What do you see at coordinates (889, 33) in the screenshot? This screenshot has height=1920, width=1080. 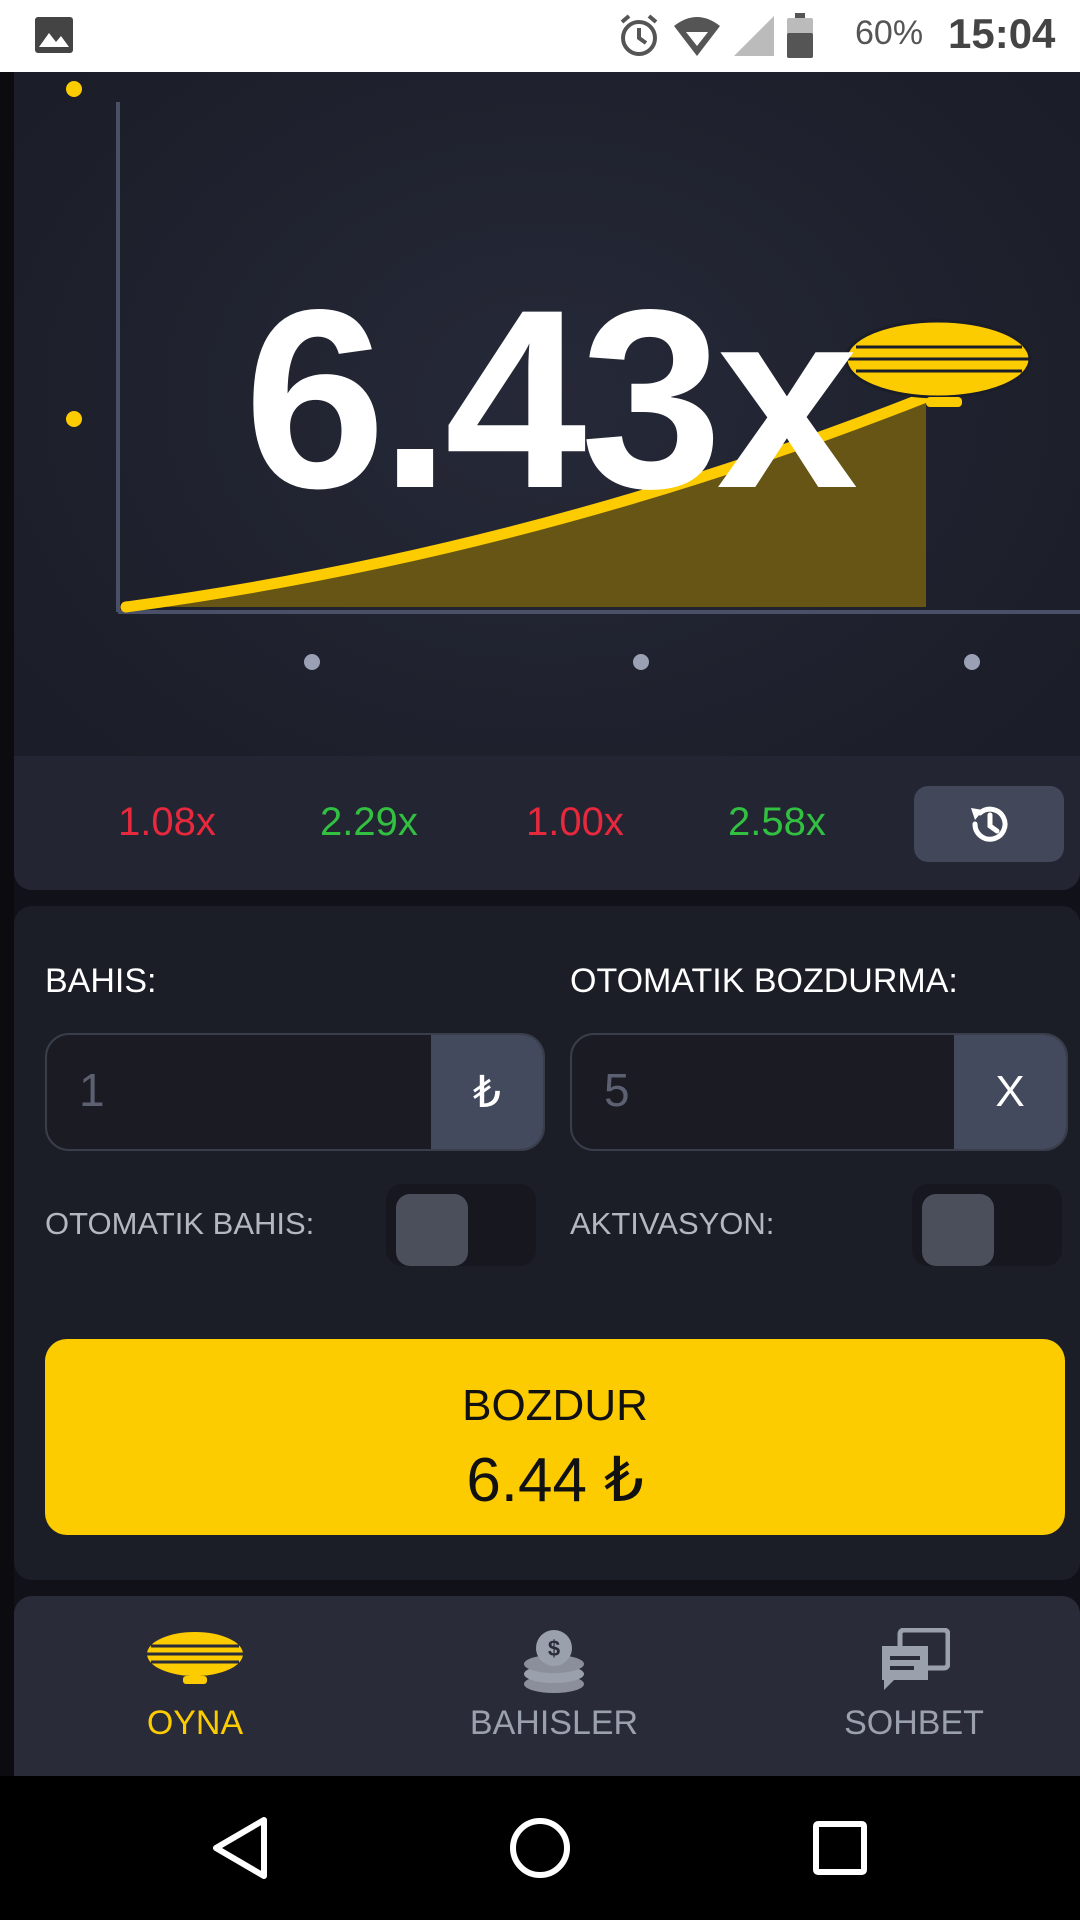 I see `battery-percent: 60%` at bounding box center [889, 33].